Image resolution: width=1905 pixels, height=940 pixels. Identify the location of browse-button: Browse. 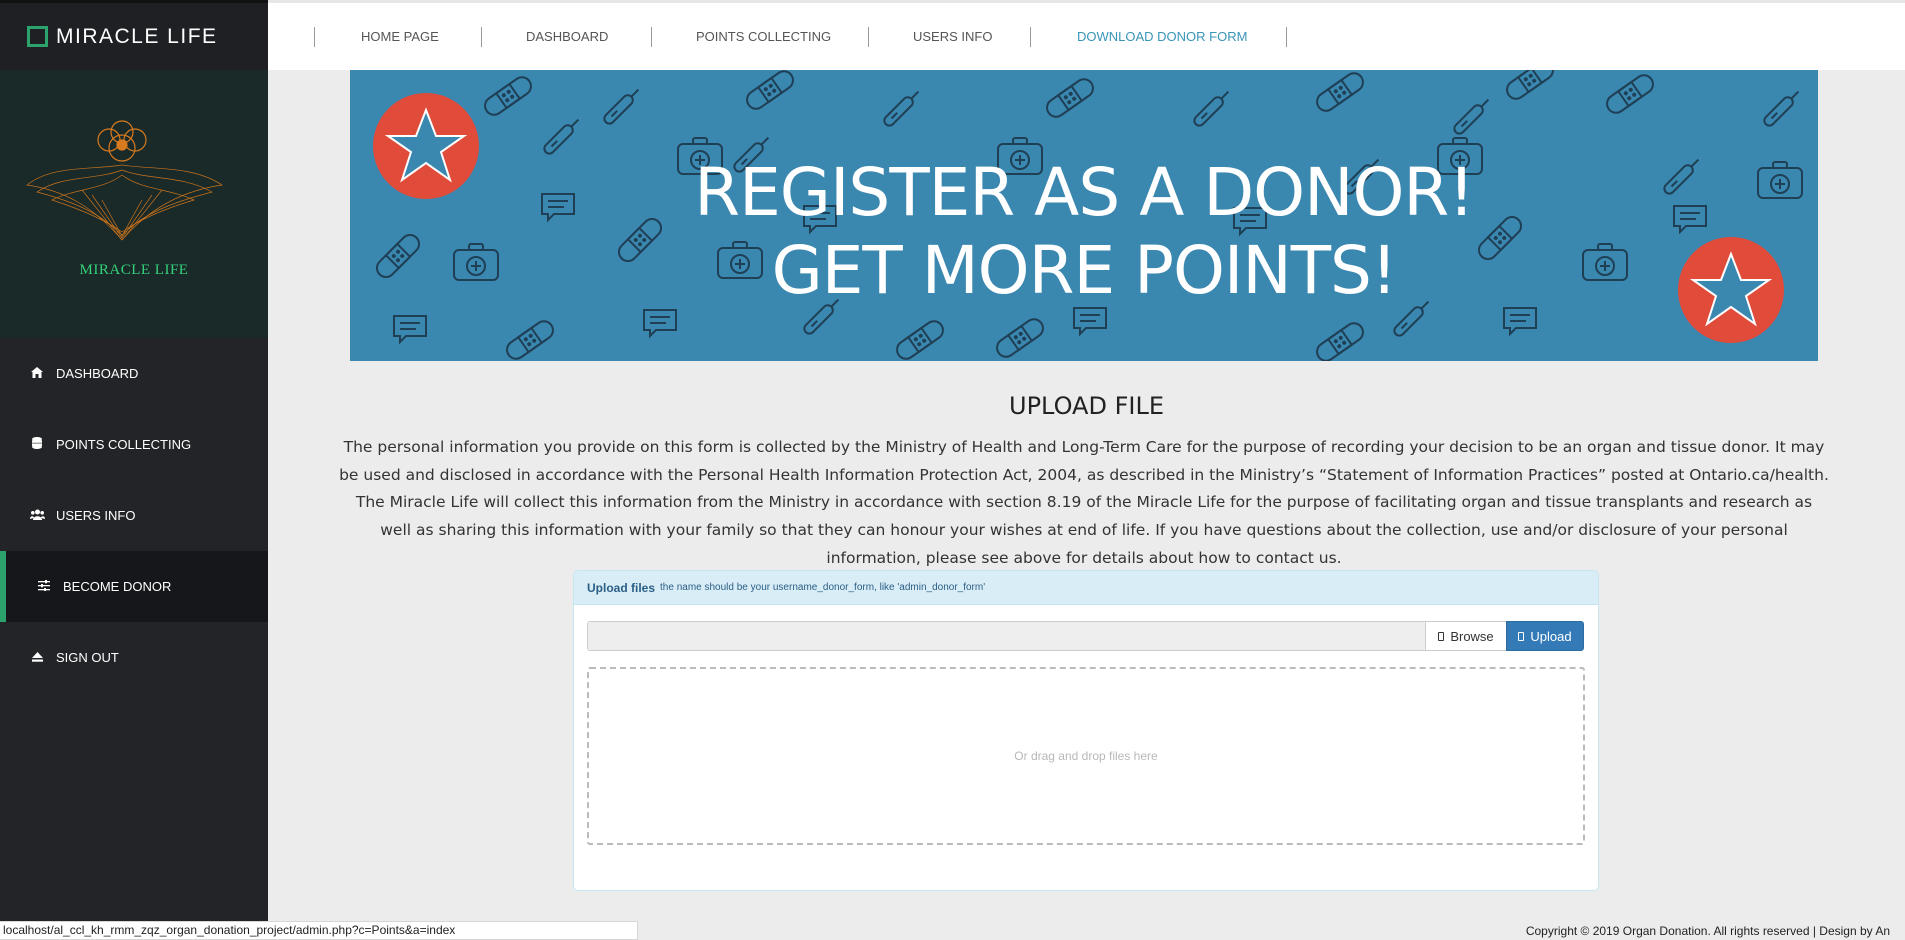
(1466, 636).